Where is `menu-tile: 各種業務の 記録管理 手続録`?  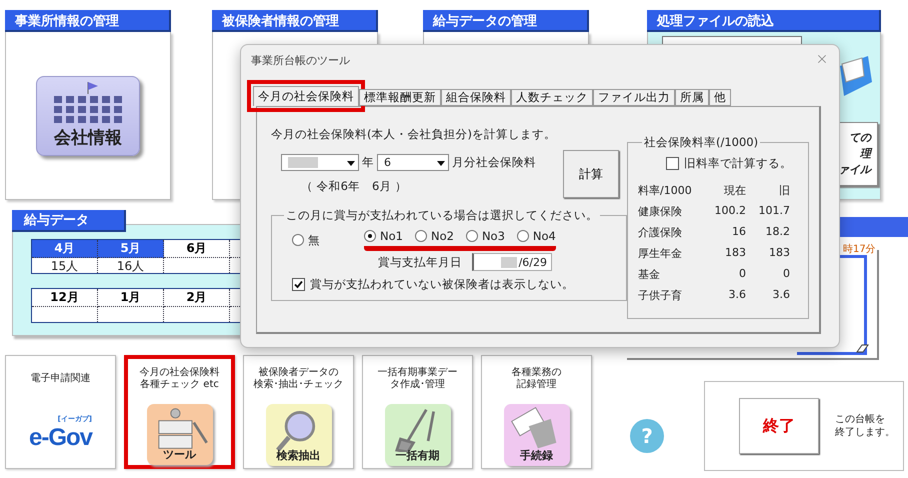
menu-tile: 各種業務の 記録管理 手続録 is located at coordinates (536, 412).